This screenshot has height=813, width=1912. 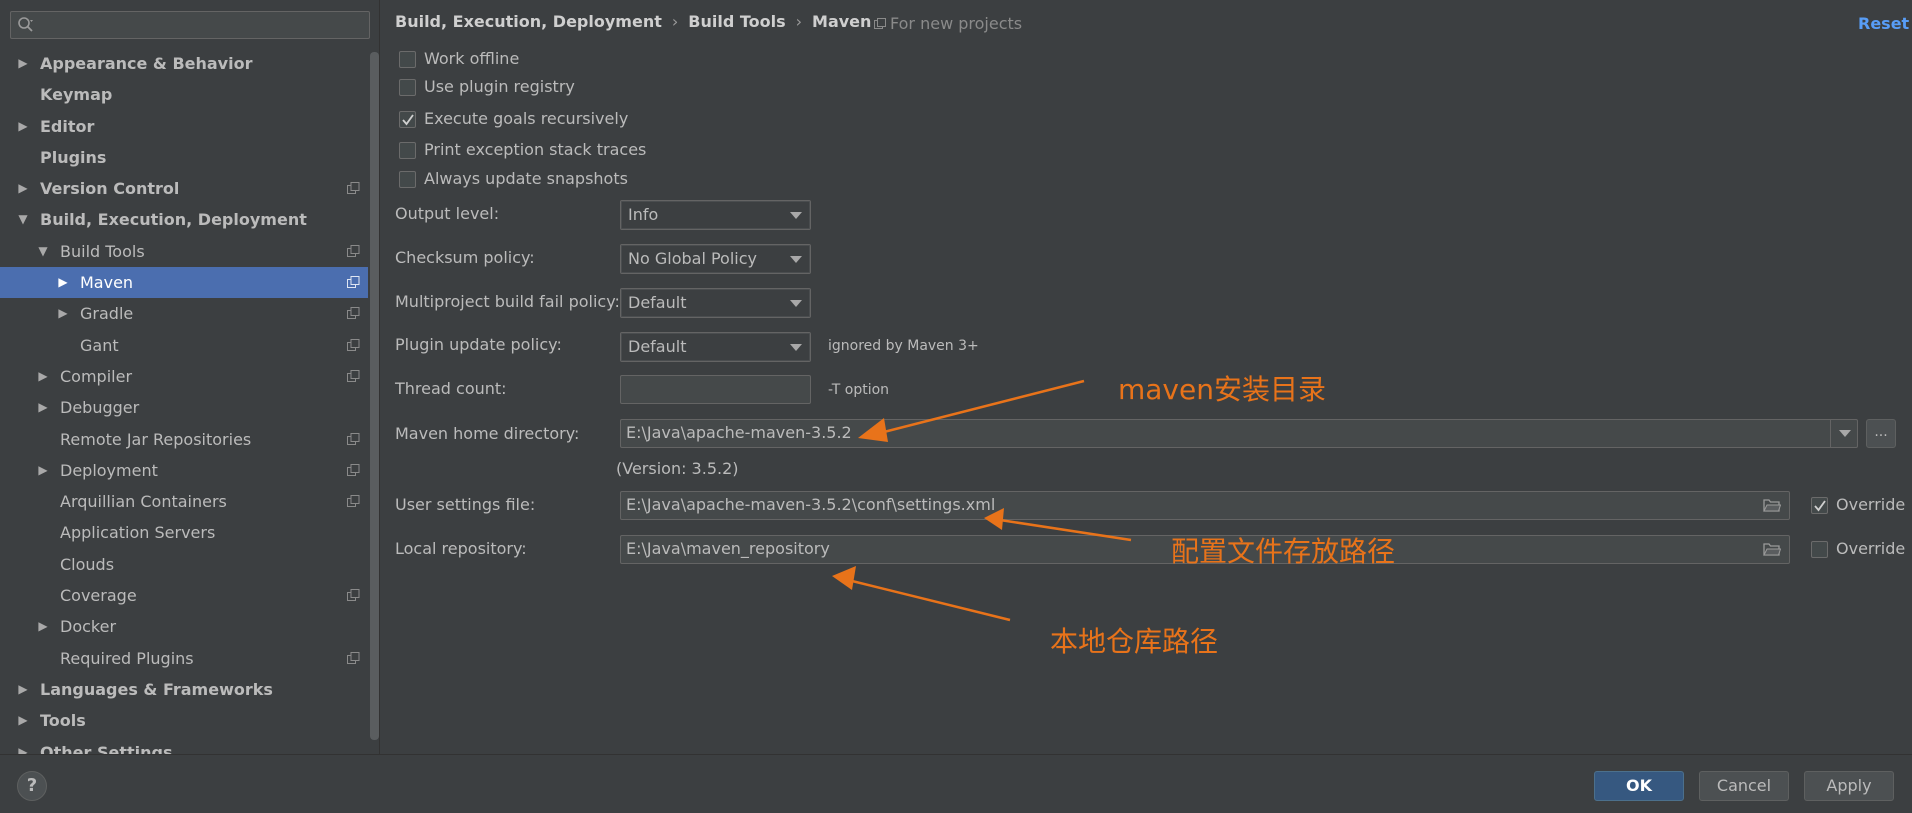 I want to click on sidebar-item-languages-frameworks: ▶ Languages & Frameworks, so click(x=184, y=689).